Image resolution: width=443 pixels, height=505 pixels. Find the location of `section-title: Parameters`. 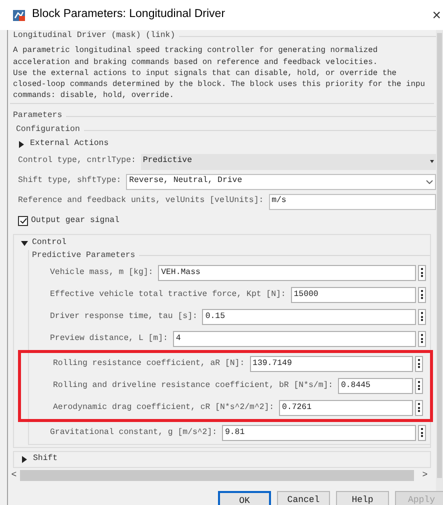

section-title: Parameters is located at coordinates (37, 116).